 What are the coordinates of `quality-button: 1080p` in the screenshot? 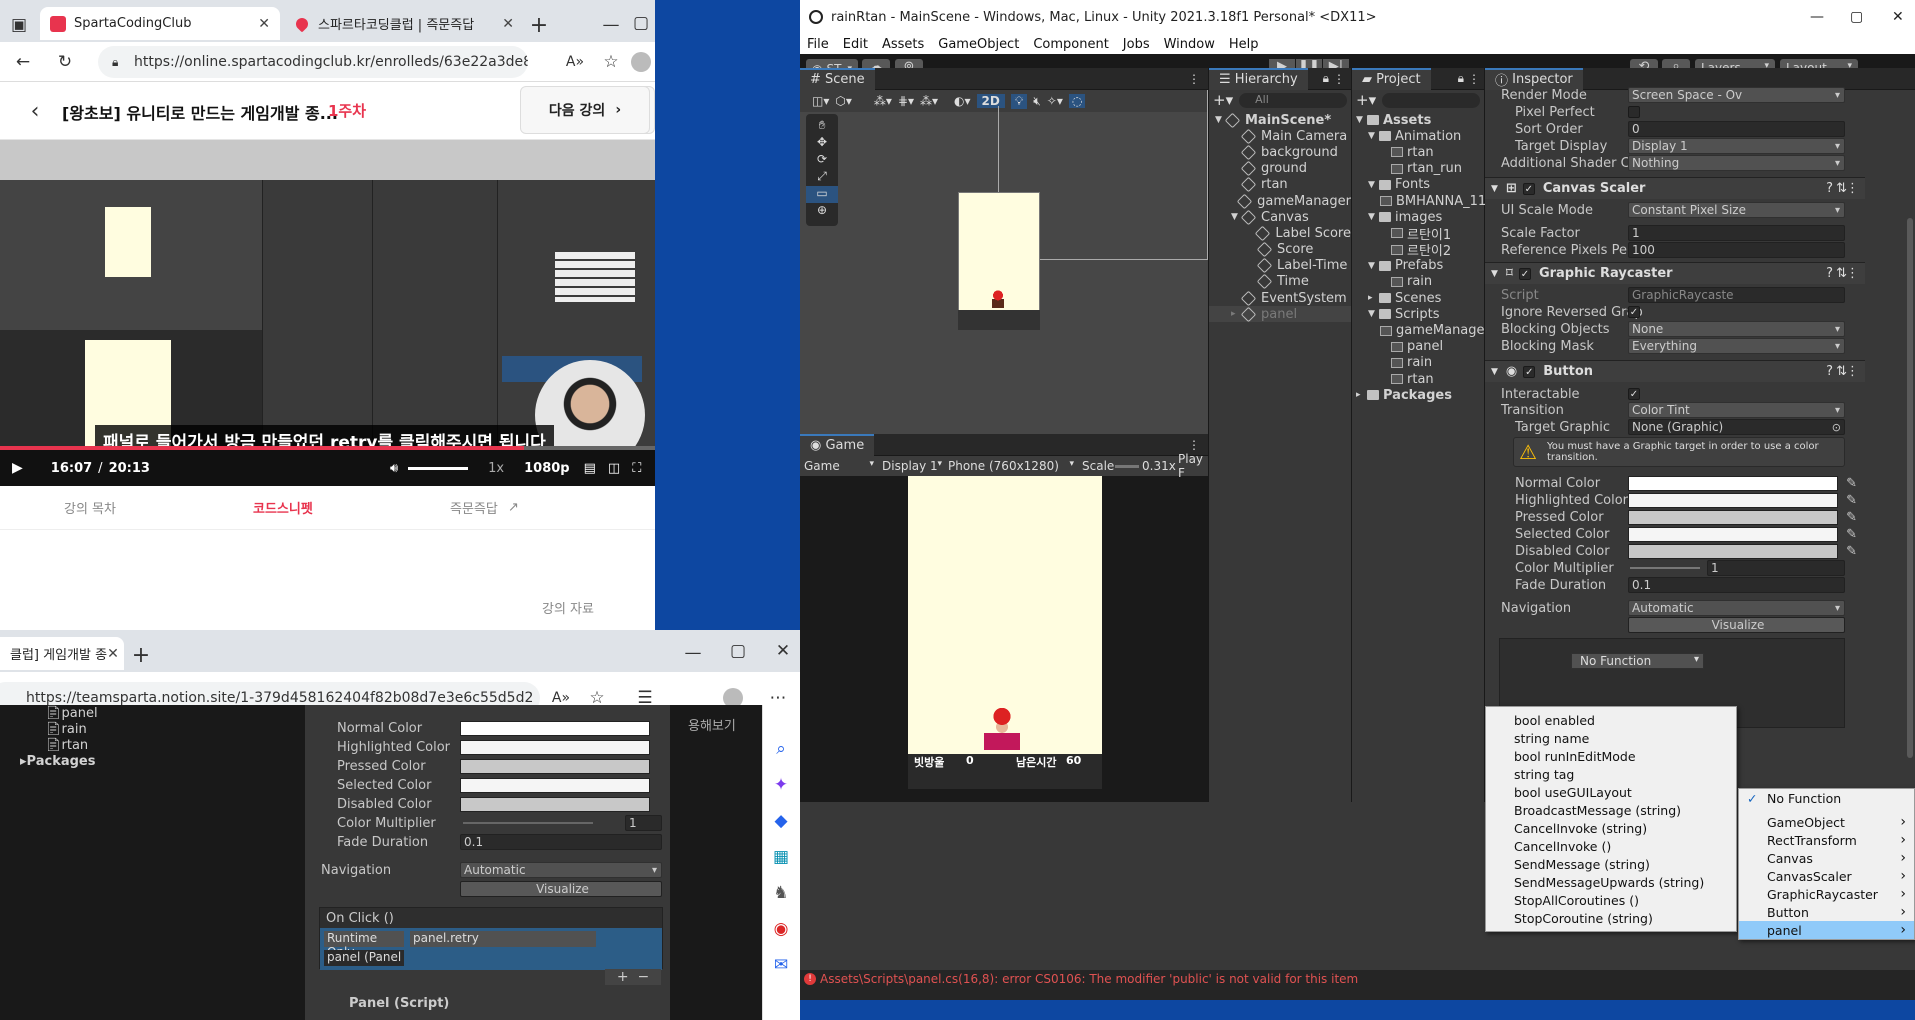 It's located at (547, 468).